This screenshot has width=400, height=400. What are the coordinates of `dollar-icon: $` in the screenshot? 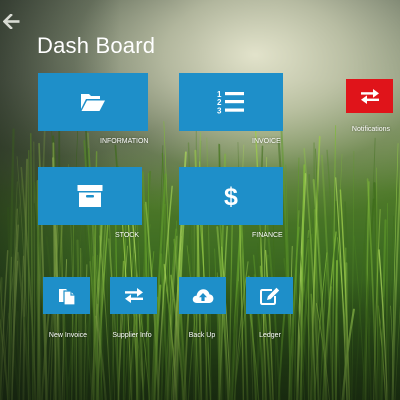 It's located at (231, 196).